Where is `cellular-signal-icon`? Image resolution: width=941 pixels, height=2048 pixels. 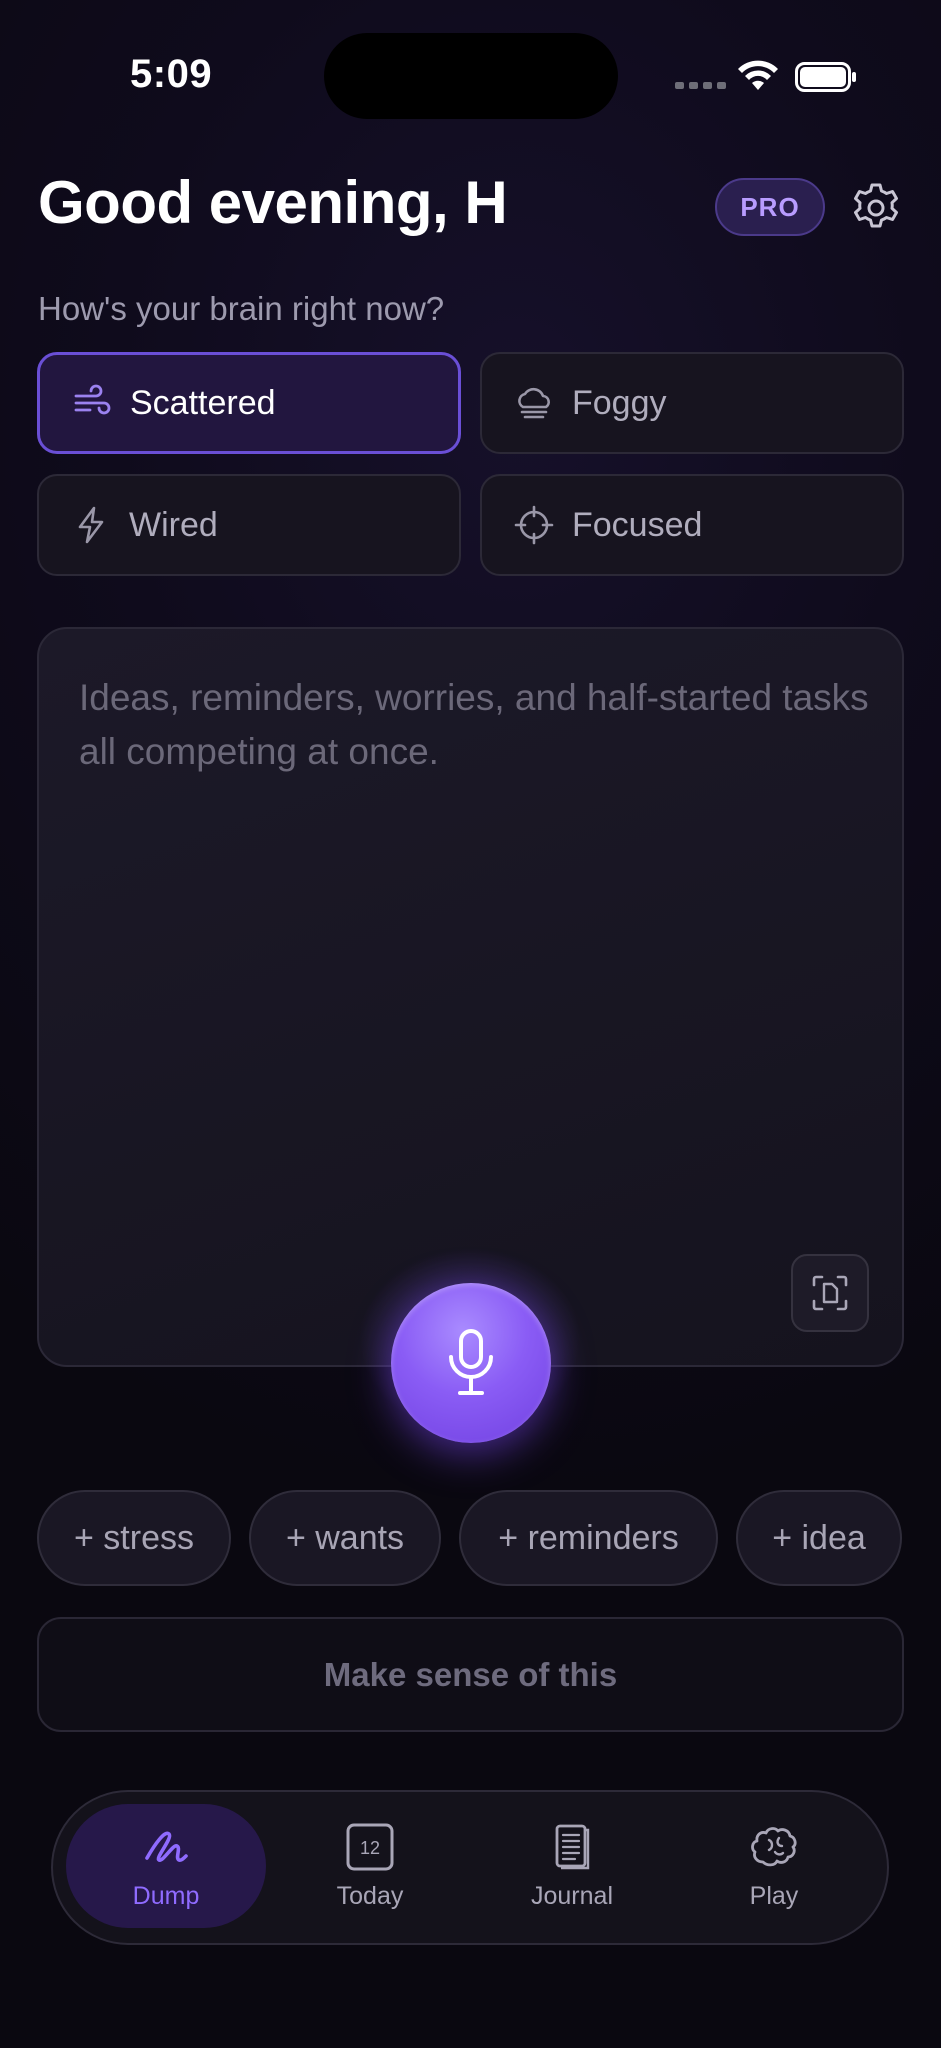 cellular-signal-icon is located at coordinates (700, 85).